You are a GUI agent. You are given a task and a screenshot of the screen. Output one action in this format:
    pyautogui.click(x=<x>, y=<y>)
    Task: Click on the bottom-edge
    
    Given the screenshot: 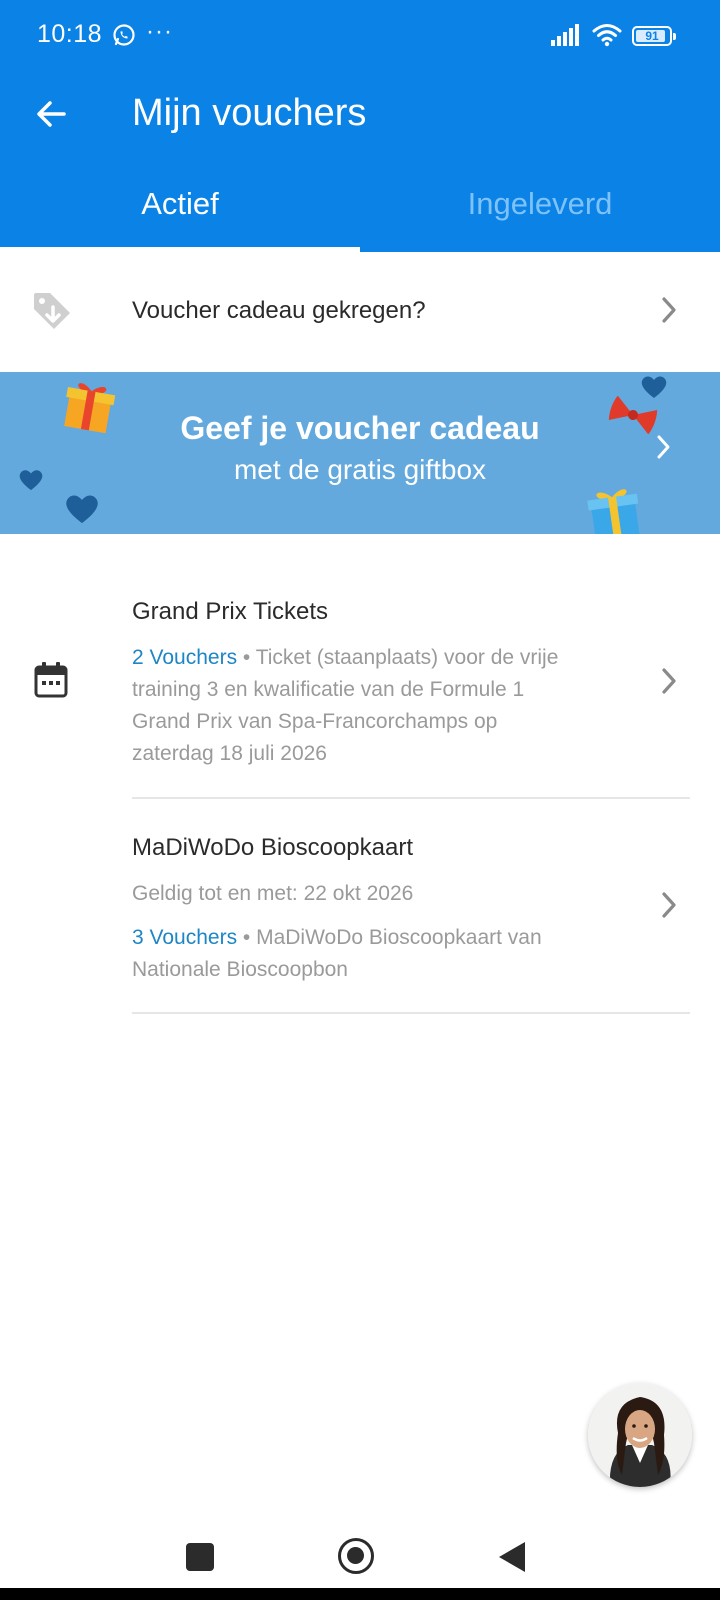 What is the action you would take?
    pyautogui.click(x=360, y=1594)
    